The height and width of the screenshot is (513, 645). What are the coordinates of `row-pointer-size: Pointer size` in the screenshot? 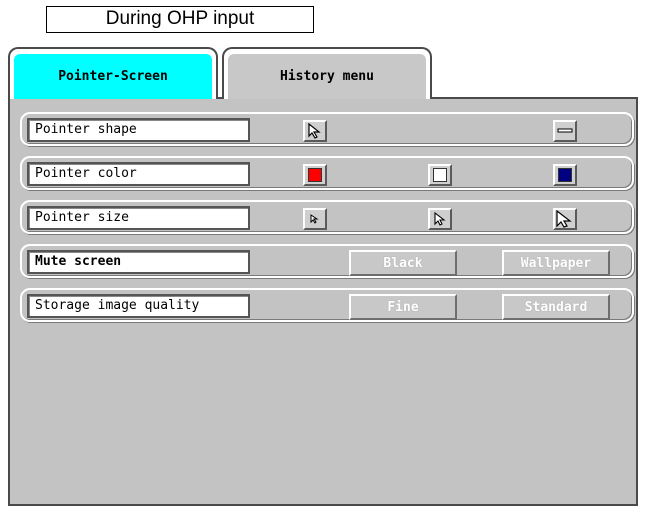 It's located at (327, 217).